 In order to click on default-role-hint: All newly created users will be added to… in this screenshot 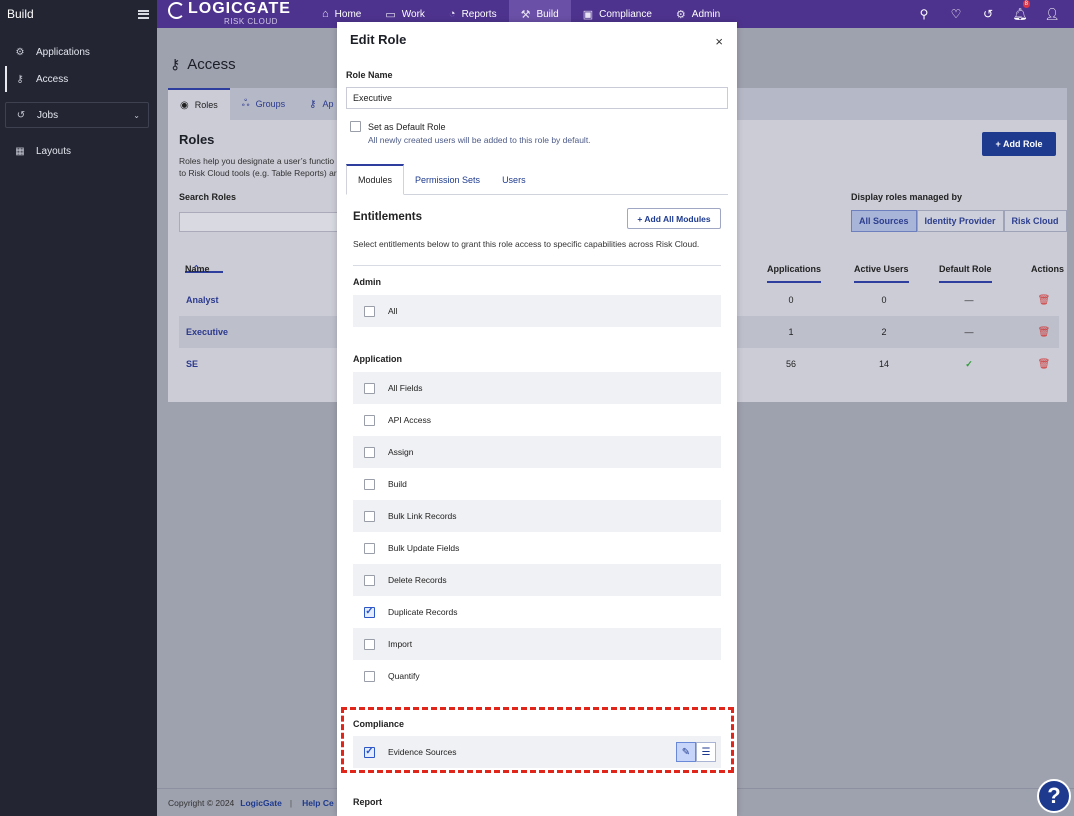, I will do `click(479, 140)`.